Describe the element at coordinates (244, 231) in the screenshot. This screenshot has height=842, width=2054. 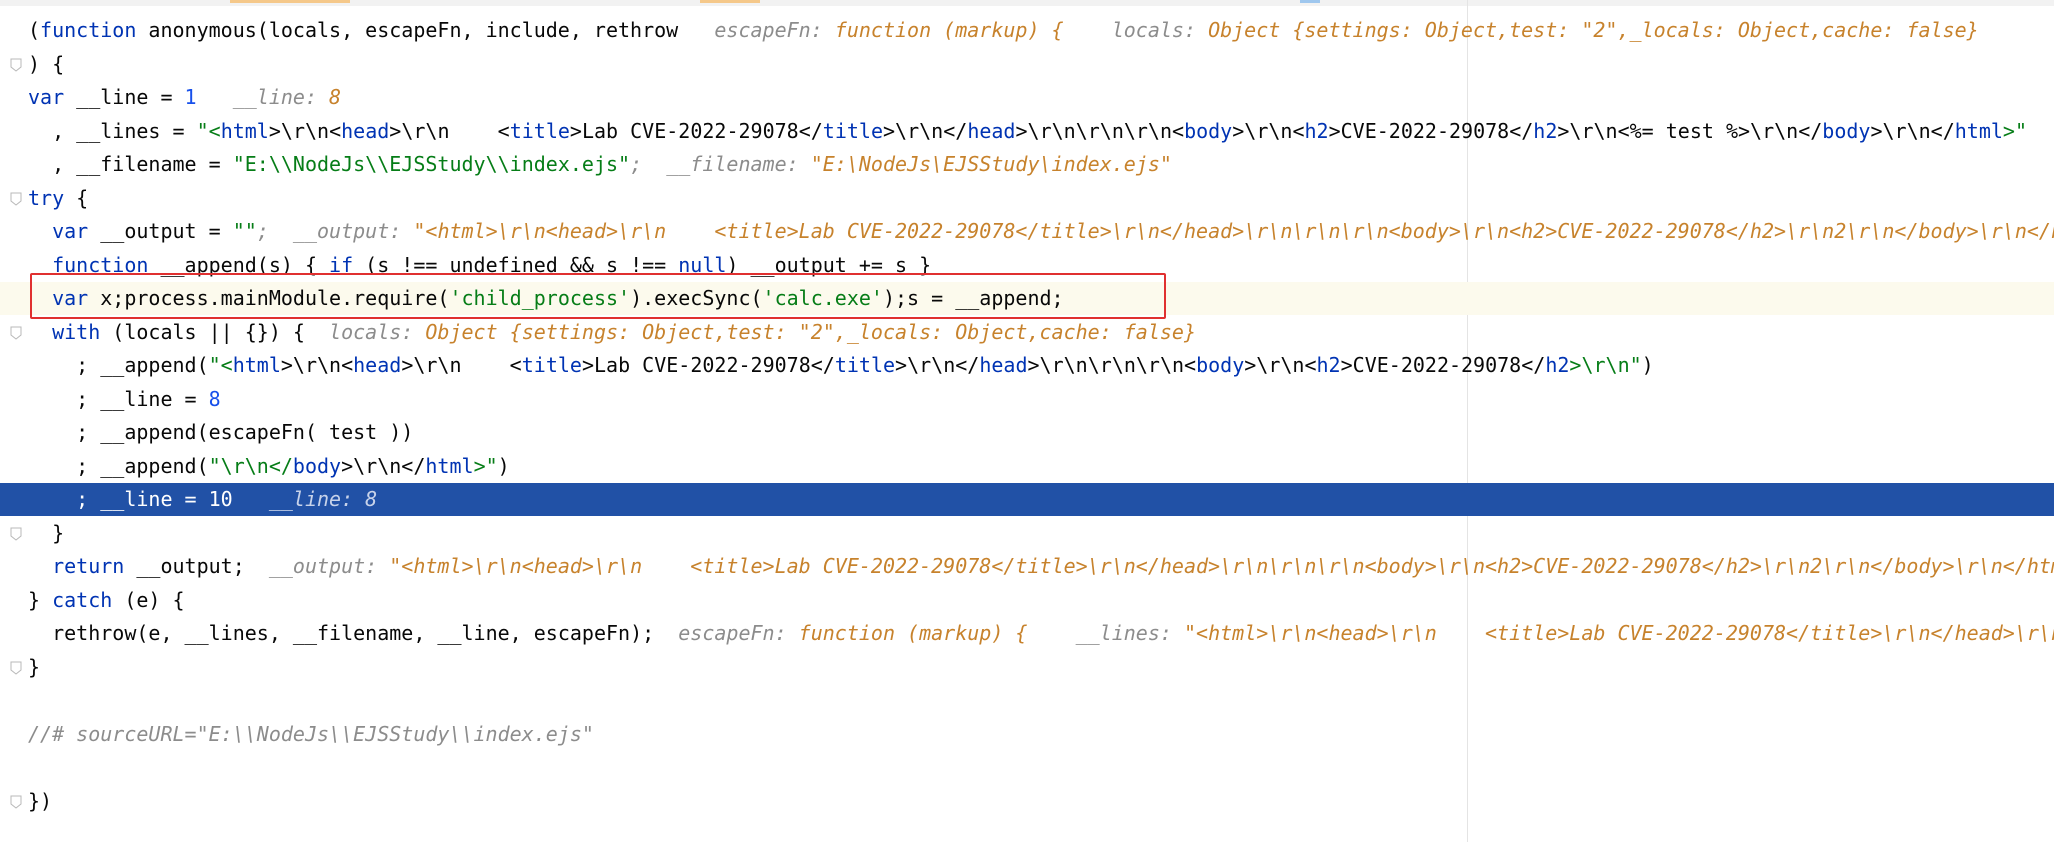
I see `code-token: ""` at that location.